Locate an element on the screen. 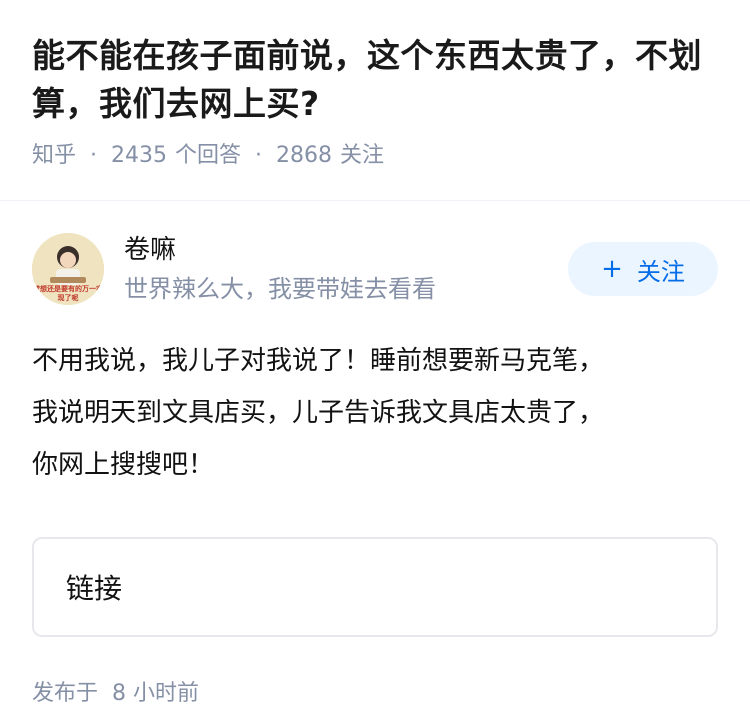 Image resolution: width=750 pixels, height=720 pixels. link-card-label: 链接 is located at coordinates (94, 588).